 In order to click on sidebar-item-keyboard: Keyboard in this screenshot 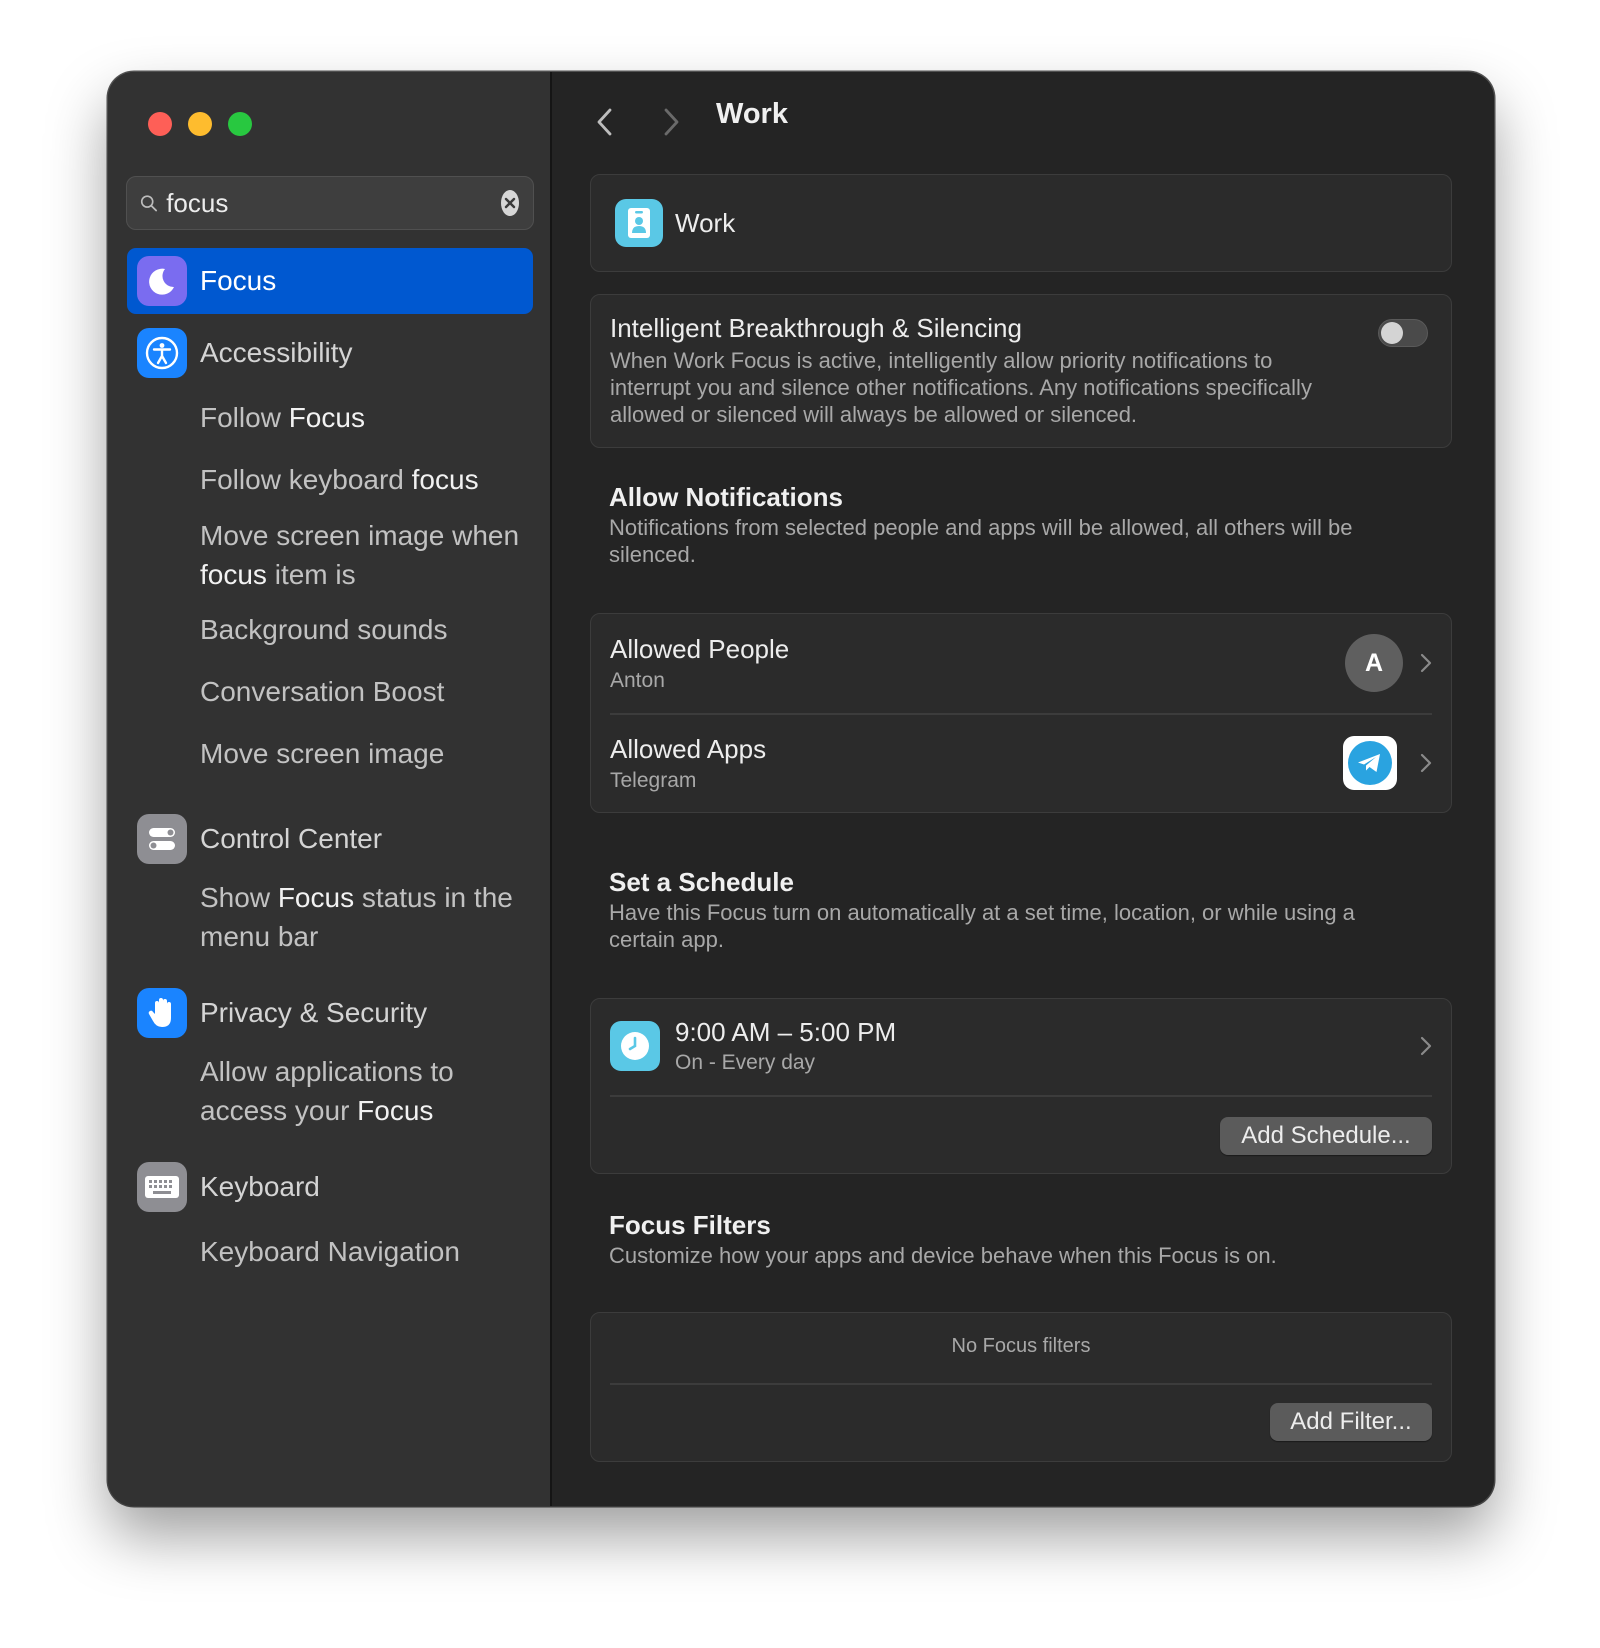, I will do `click(228, 1187)`.